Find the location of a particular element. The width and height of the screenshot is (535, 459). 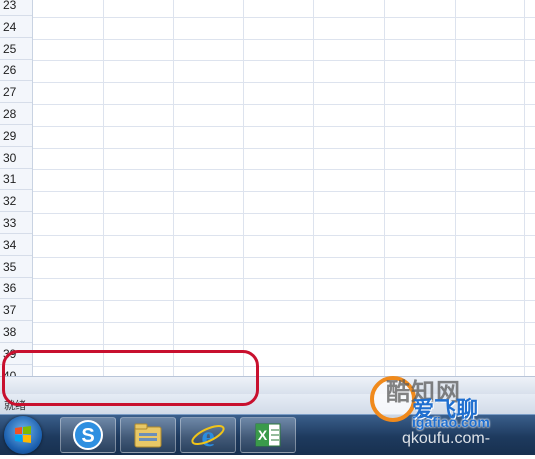

excel-button: X is located at coordinates (268, 435).